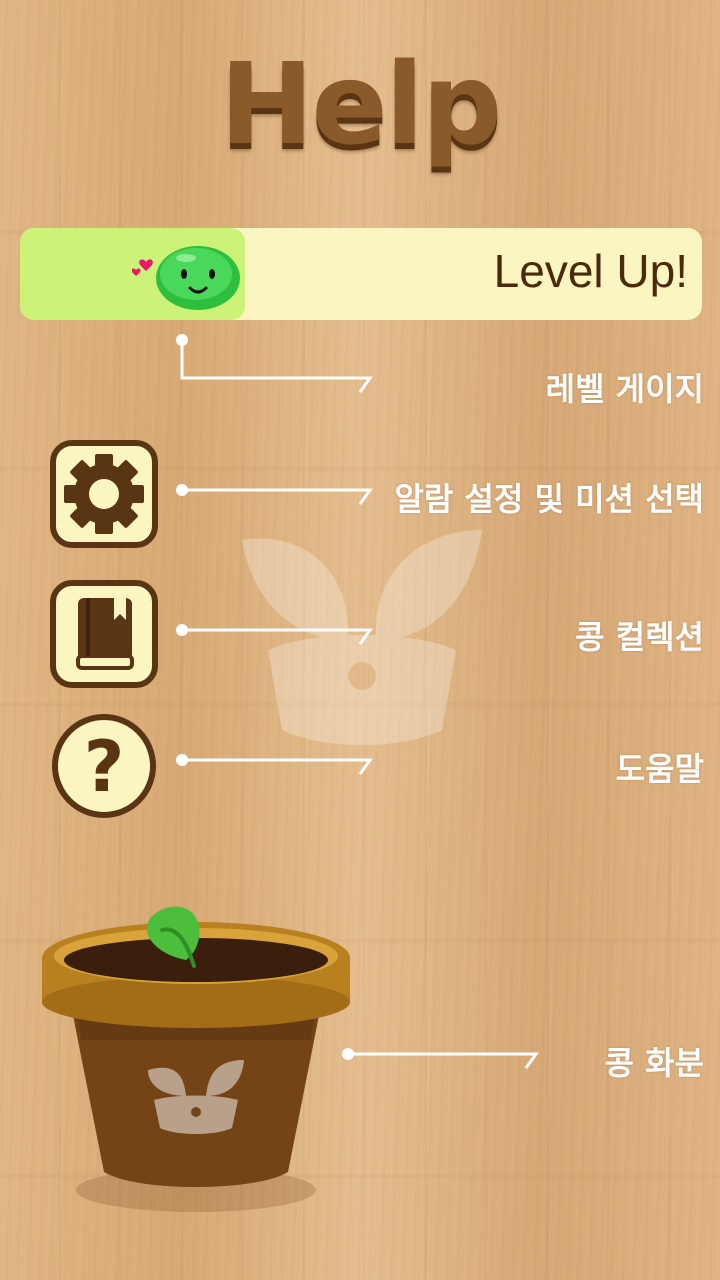  What do you see at coordinates (654, 1063) in the screenshot?
I see `label-bean-pot: 콩 화분` at bounding box center [654, 1063].